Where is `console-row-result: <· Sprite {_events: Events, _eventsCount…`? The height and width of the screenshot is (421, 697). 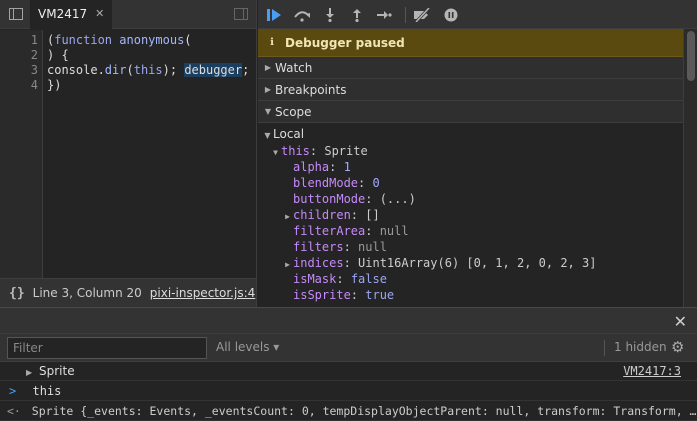 console-row-result: <· Sprite {_events: Events, _eventsCount… is located at coordinates (348, 411).